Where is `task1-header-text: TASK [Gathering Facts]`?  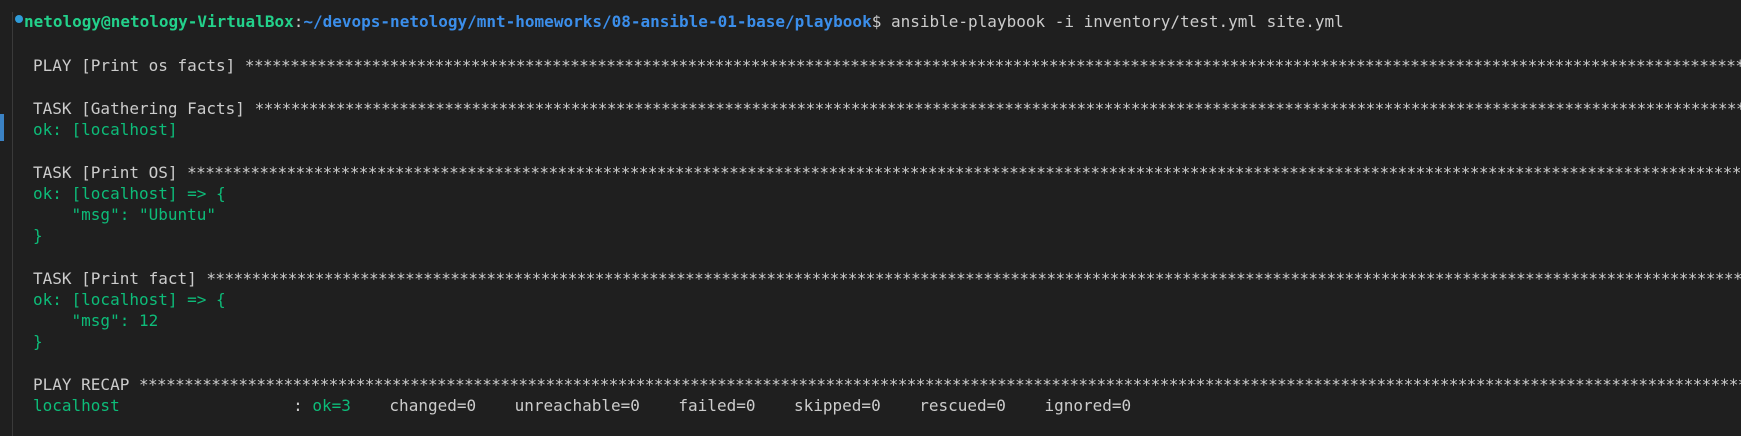 task1-header-text: TASK [Gathering Facts] is located at coordinates (144, 108).